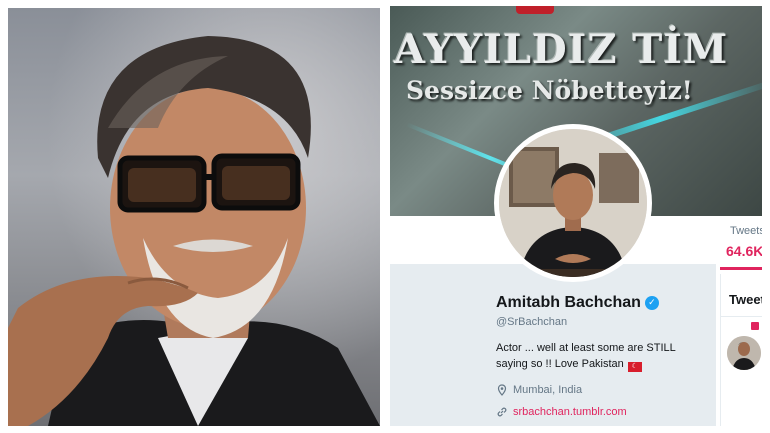  What do you see at coordinates (549, 90) in the screenshot?
I see `banner-subtitle: Sessizce Nöbetteyiz!` at bounding box center [549, 90].